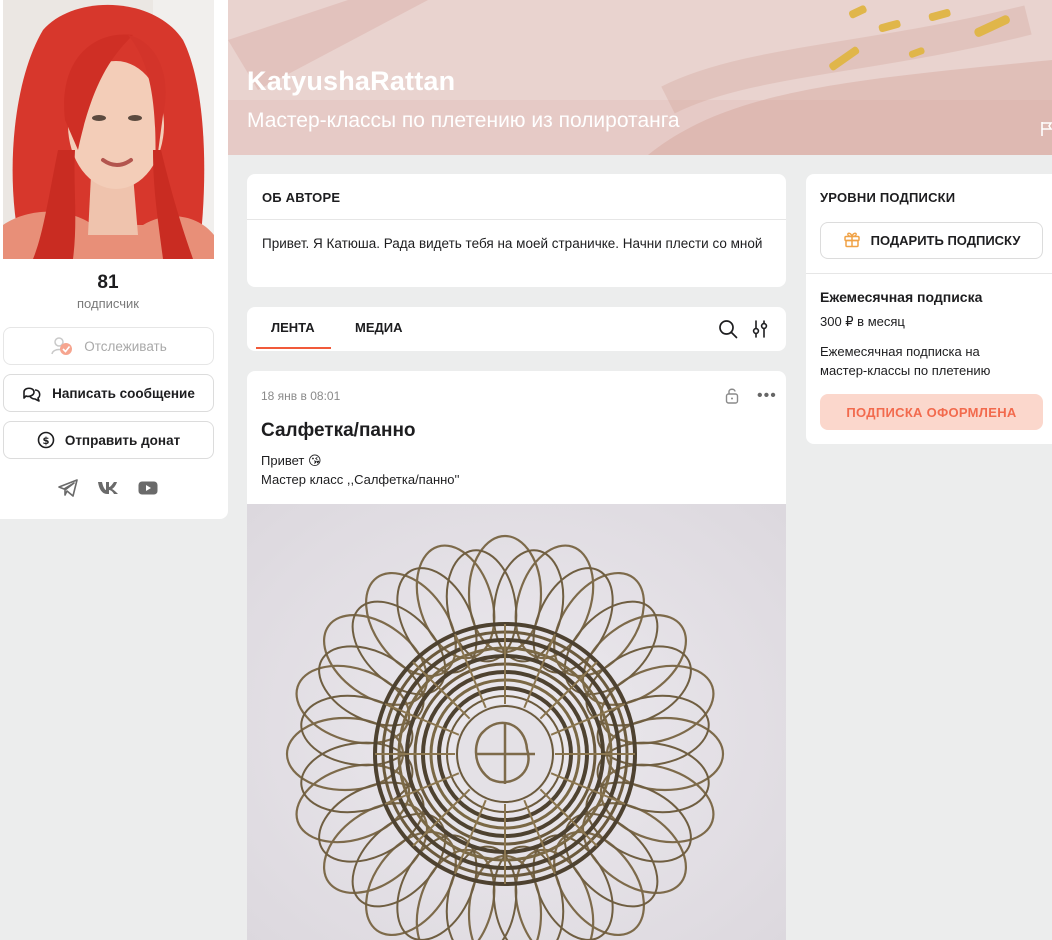  What do you see at coordinates (901, 297) in the screenshot?
I see `tier-name: Ежемесячная подписка` at bounding box center [901, 297].